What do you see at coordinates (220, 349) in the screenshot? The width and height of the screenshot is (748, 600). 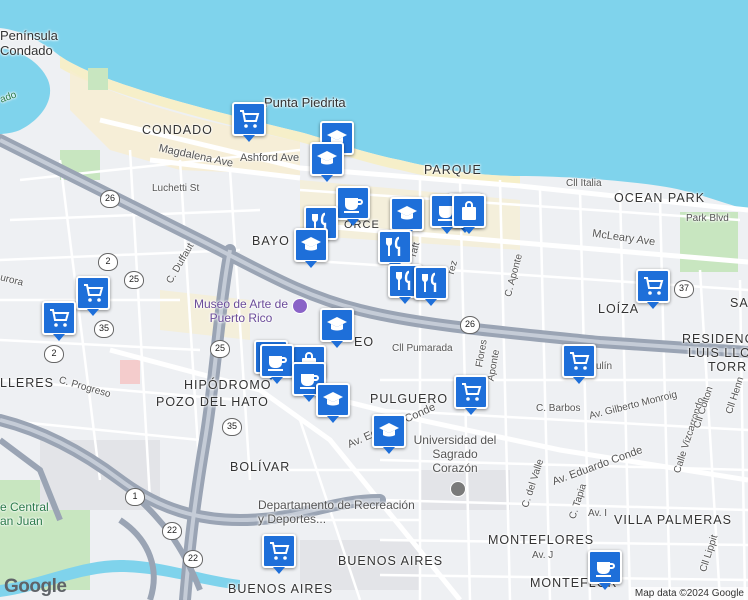 I see `route-shield-25-south: 25` at bounding box center [220, 349].